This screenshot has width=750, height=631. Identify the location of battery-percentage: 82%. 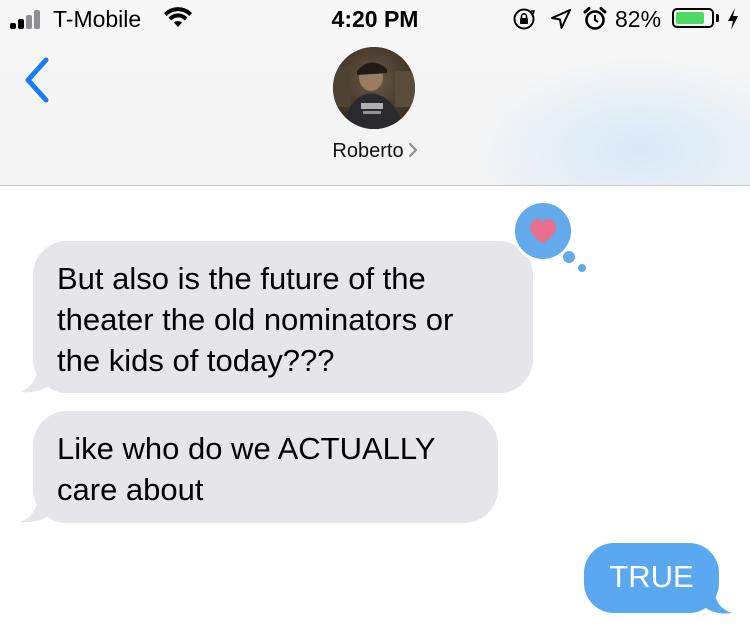
(638, 19).